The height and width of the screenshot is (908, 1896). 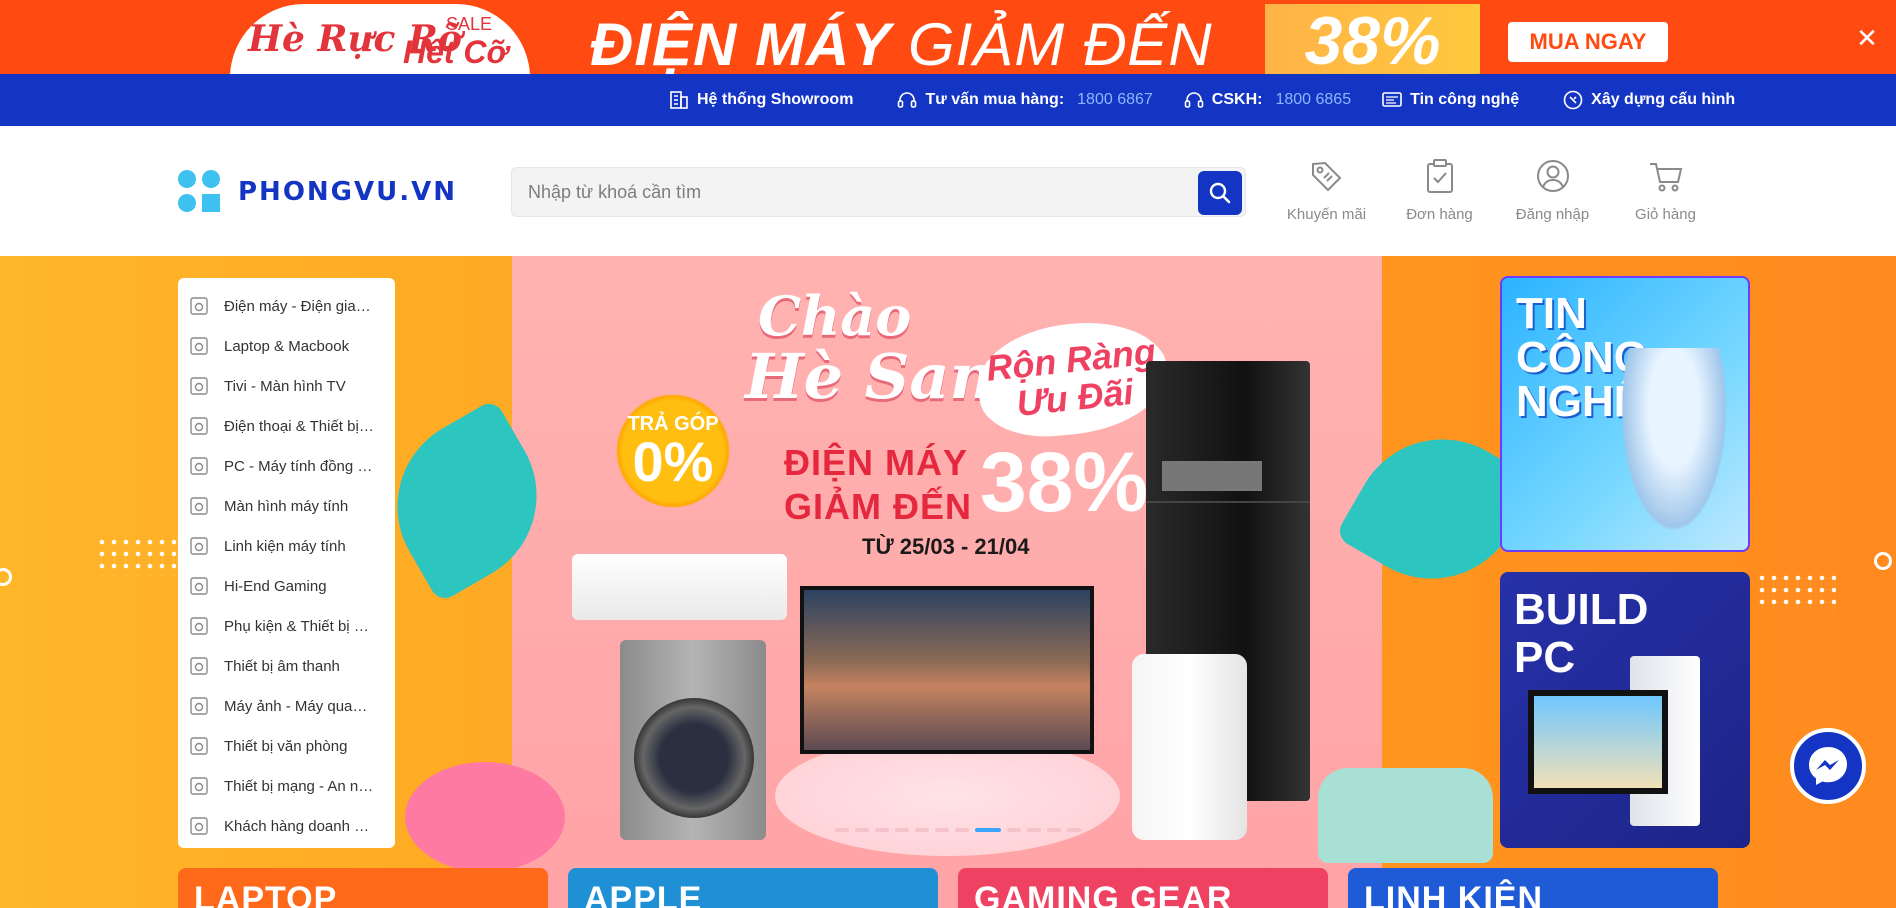 What do you see at coordinates (947, 670) in the screenshot?
I see `tv-image` at bounding box center [947, 670].